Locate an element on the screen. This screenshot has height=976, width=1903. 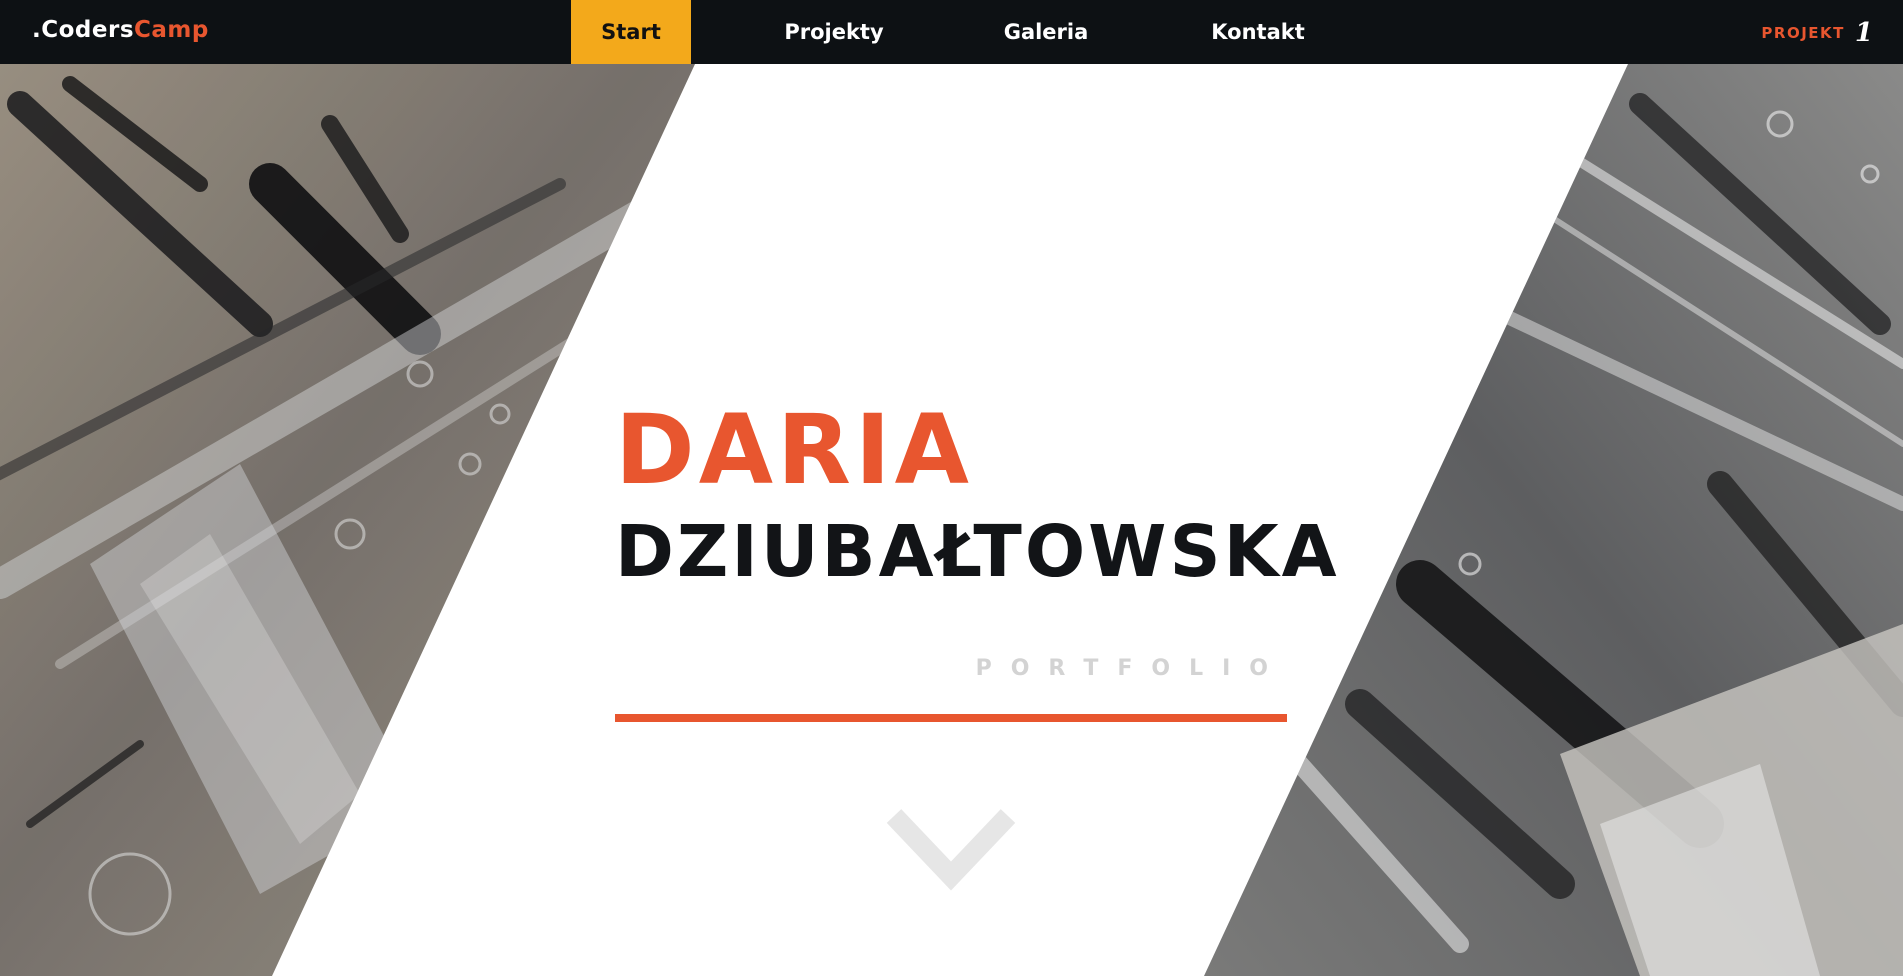
hero-first-name: DARIA is located at coordinates (794, 450).